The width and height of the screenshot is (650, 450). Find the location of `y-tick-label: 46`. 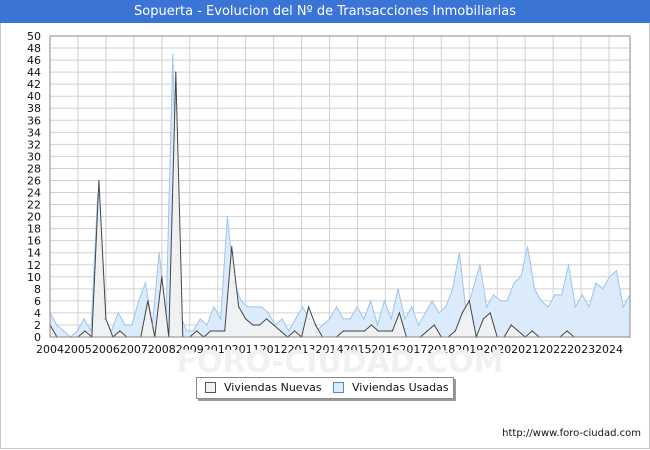

y-tick-label: 46 is located at coordinates (34, 60).